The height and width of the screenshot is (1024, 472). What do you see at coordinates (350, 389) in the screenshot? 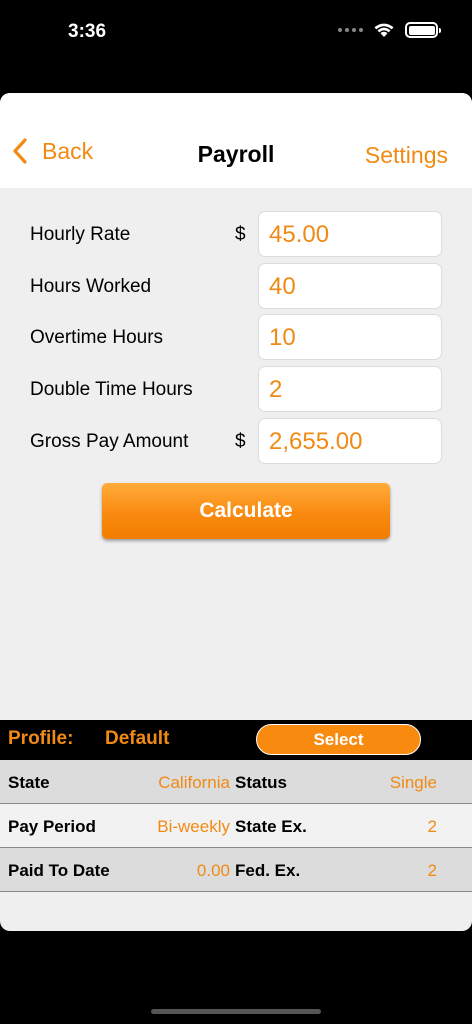
I see `double-time-hours-input: 2` at bounding box center [350, 389].